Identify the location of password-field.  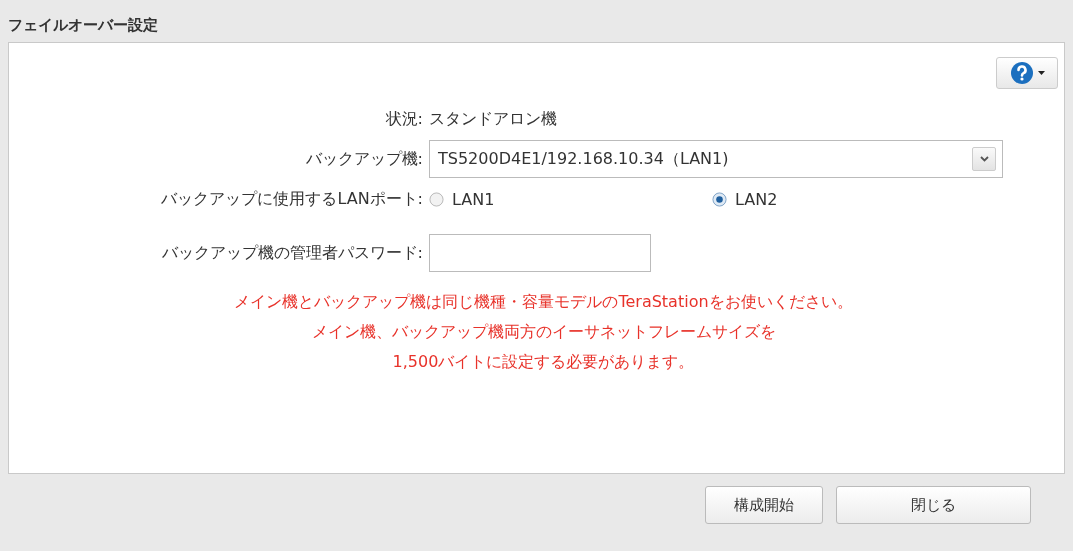
(540, 253).